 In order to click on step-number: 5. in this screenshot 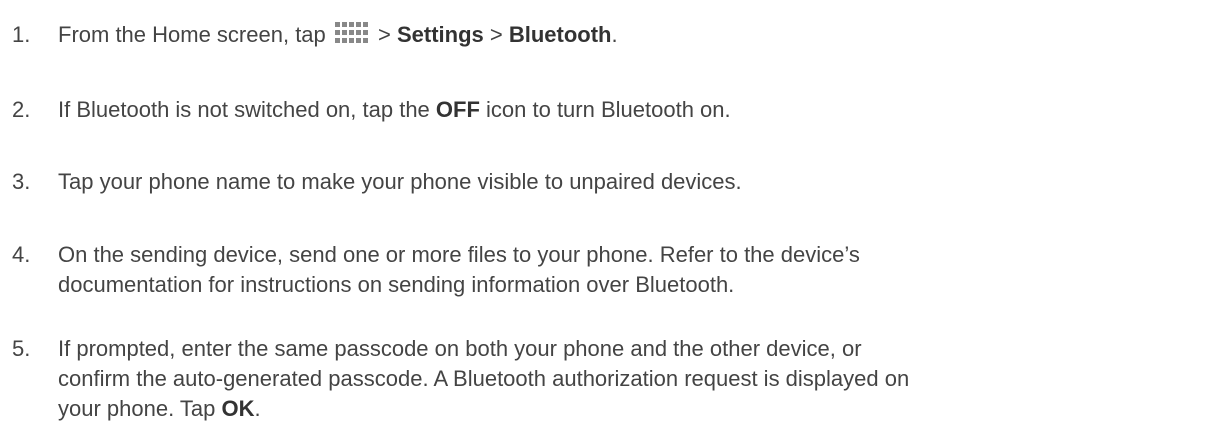, I will do `click(21, 348)`.